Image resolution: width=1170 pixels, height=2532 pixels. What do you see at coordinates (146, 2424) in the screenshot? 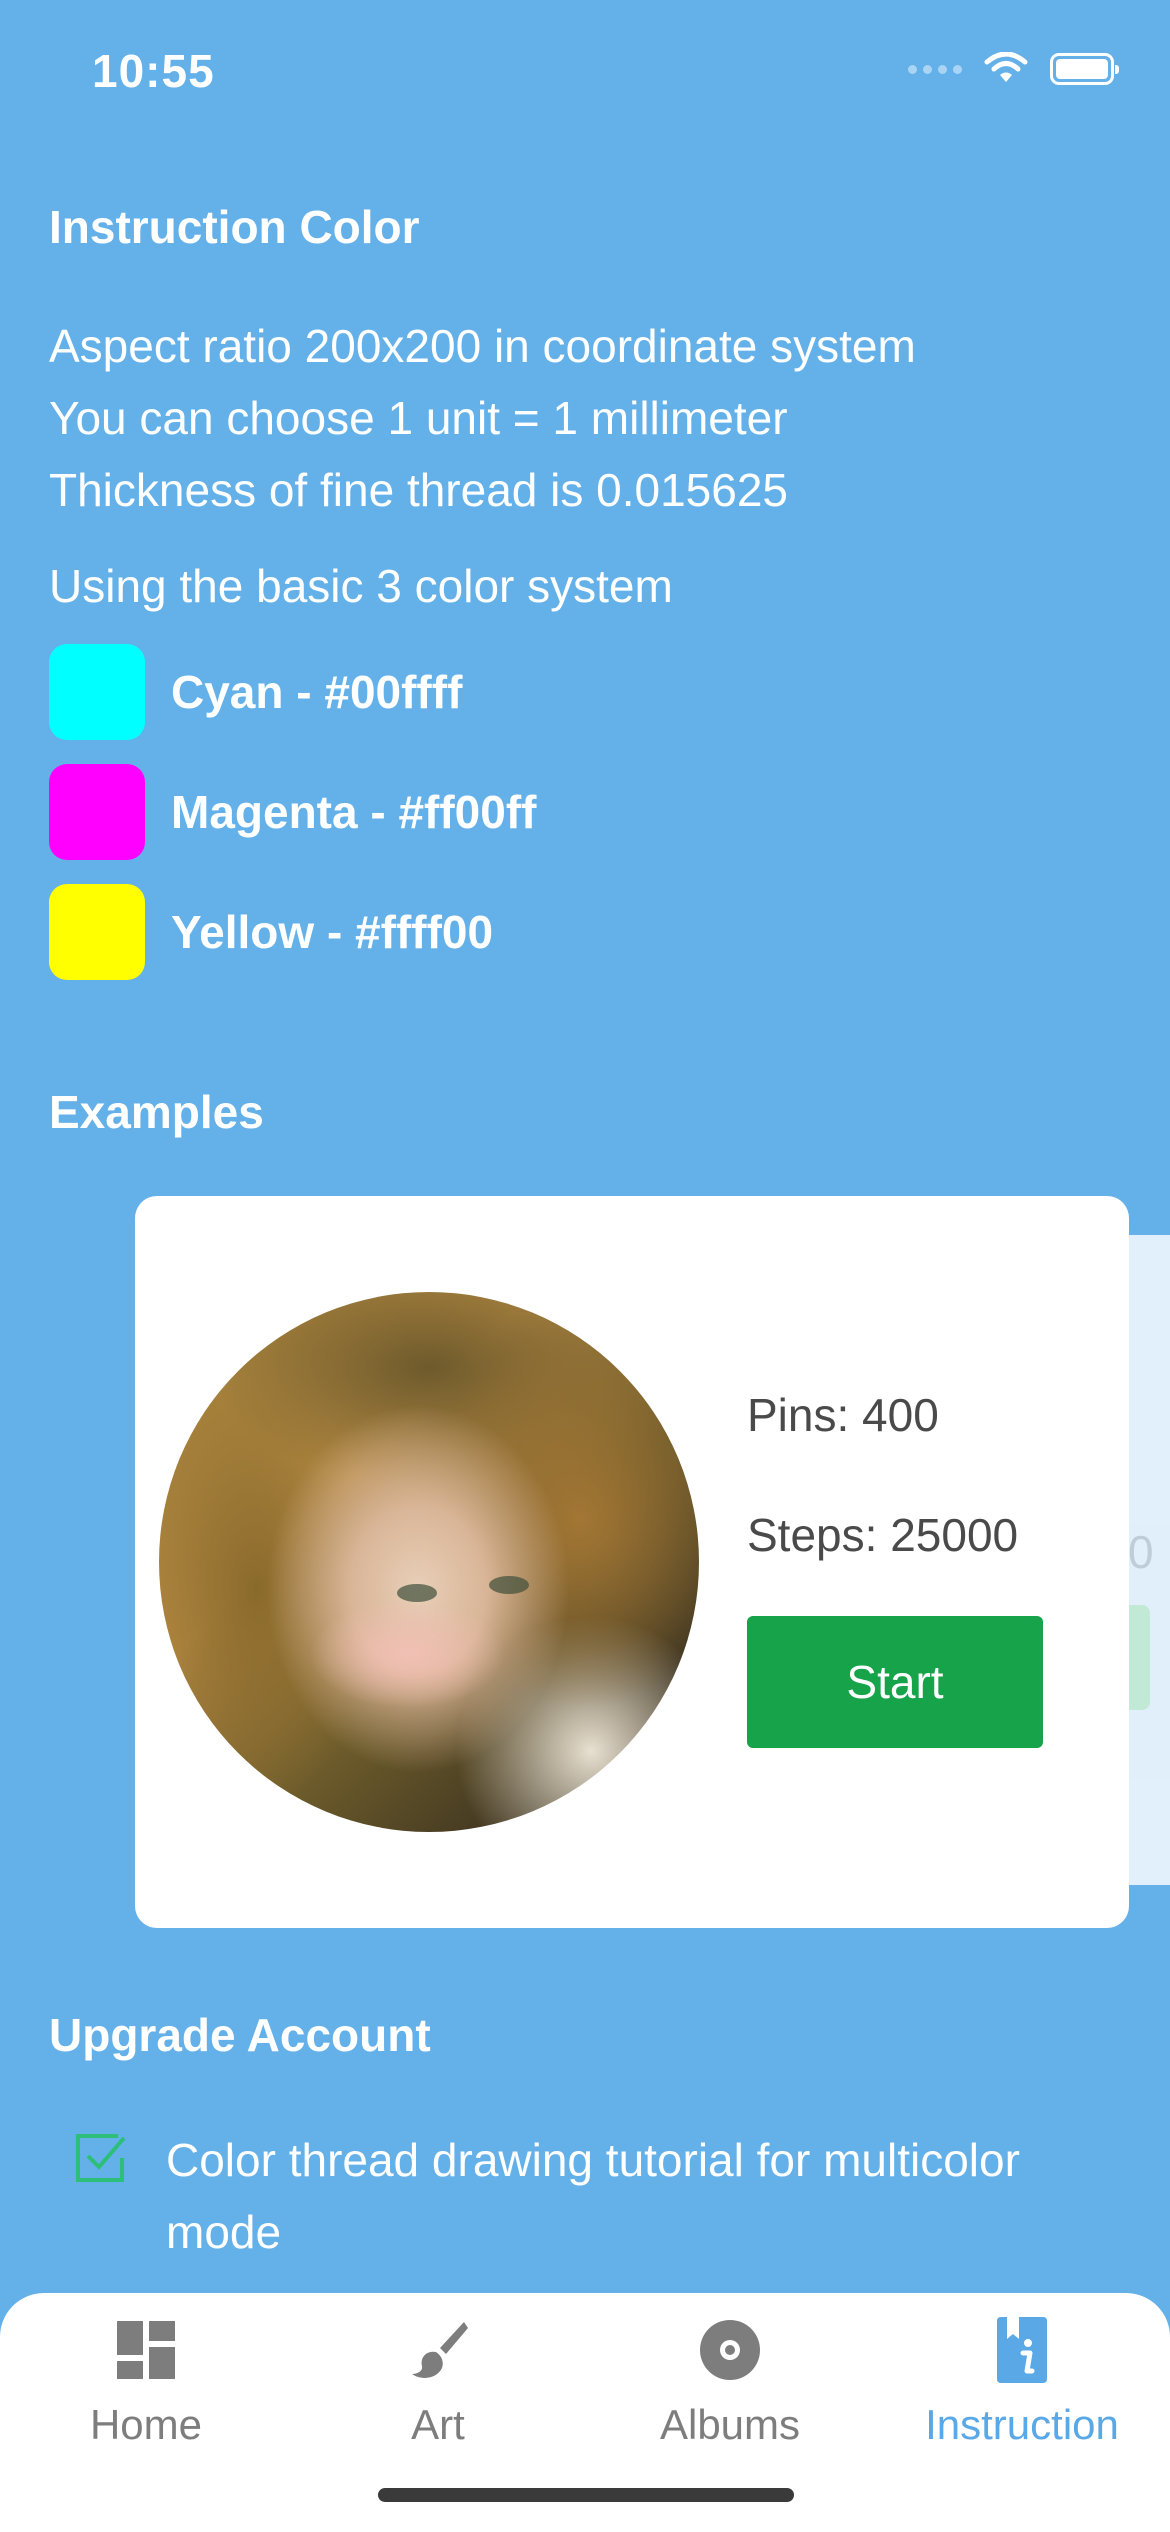
I see `tab-home-label: Home` at bounding box center [146, 2424].